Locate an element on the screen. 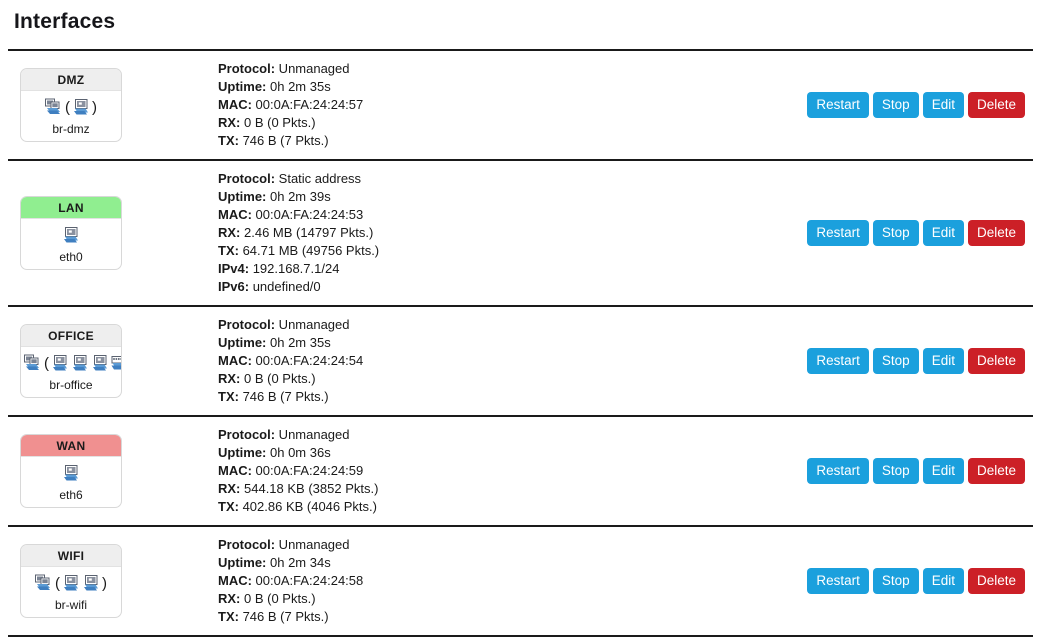  rx-line: RX: 2.46 MB (14797 Pkts.) is located at coordinates (490, 233).